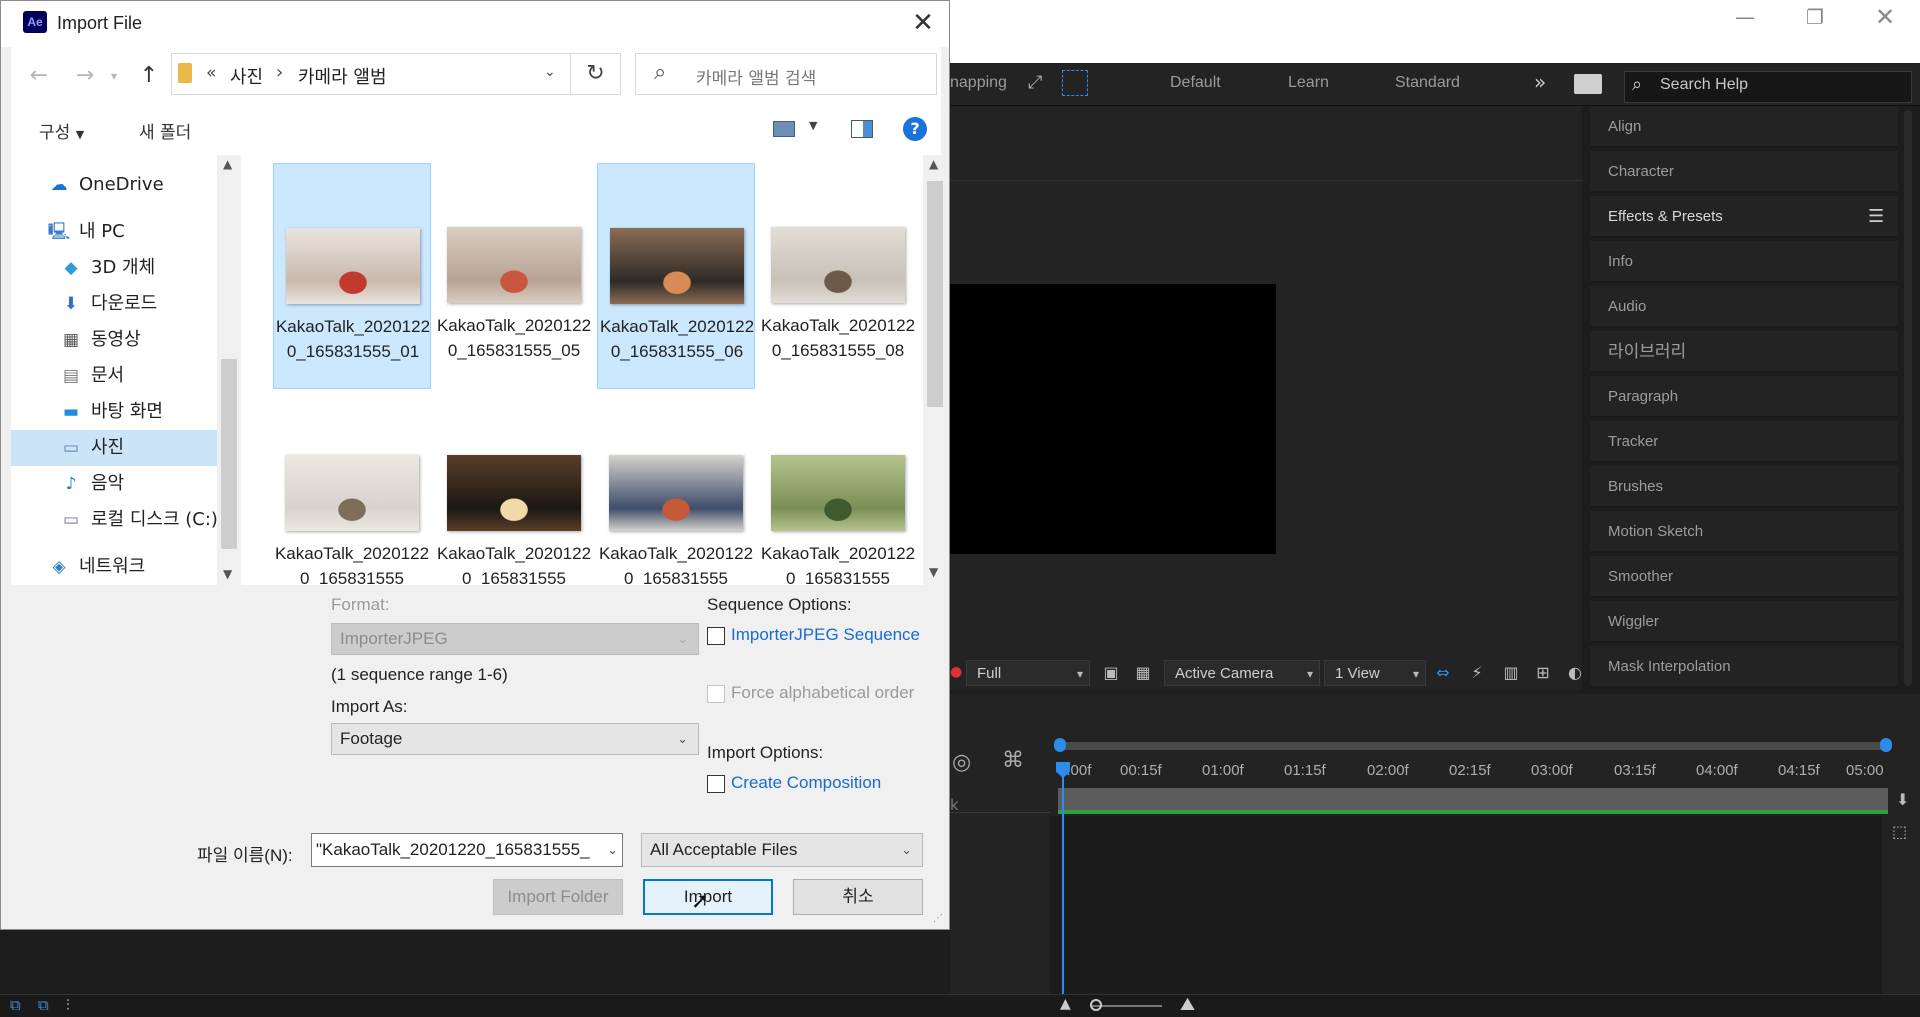 The height and width of the screenshot is (1017, 1920). What do you see at coordinates (246, 76) in the screenshot?
I see `breadcrumb-pictures: 사진` at bounding box center [246, 76].